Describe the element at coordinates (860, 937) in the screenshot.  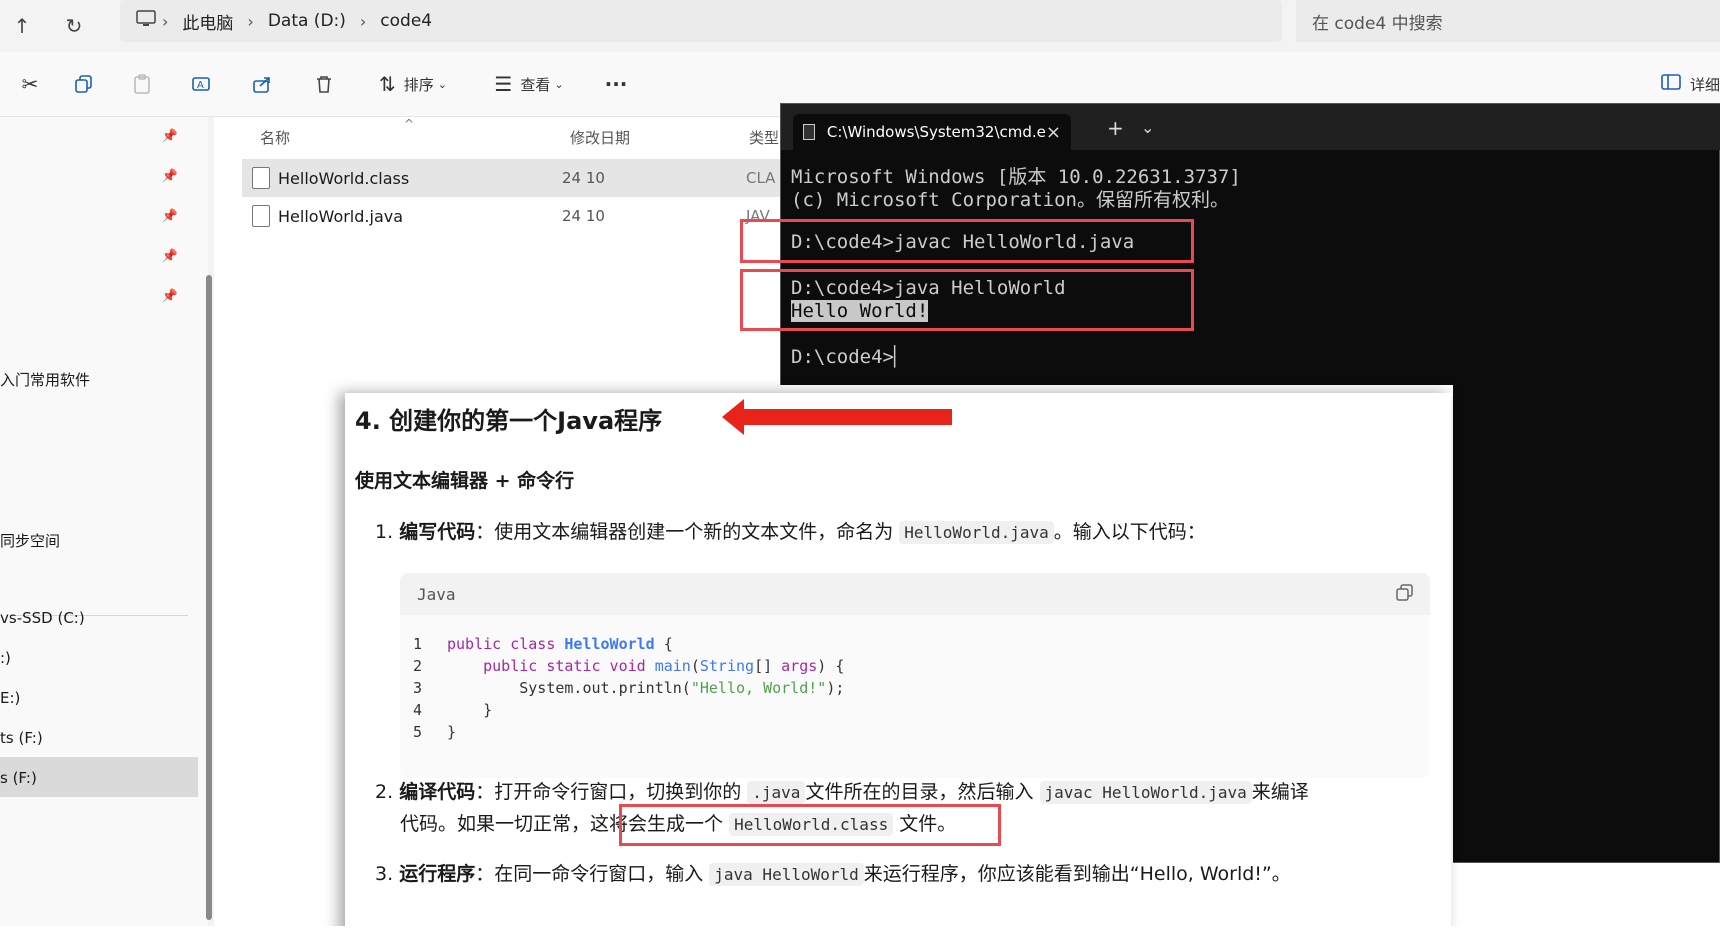
I see `taskbar-strip` at that location.